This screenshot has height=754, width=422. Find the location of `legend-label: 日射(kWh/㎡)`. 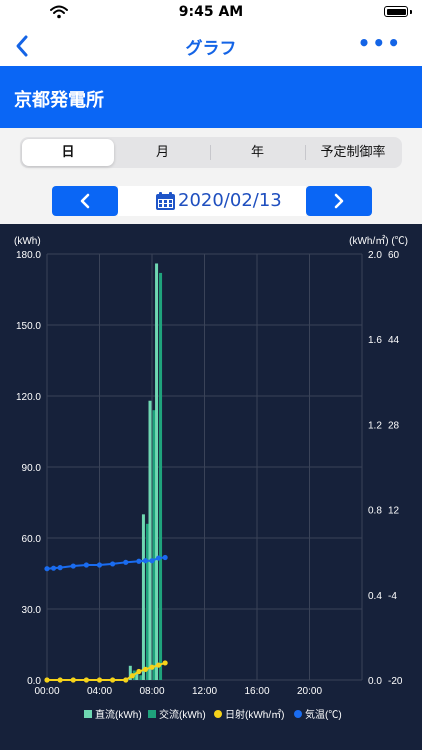

legend-label: 日射(kWh/㎡) is located at coordinates (254, 715).